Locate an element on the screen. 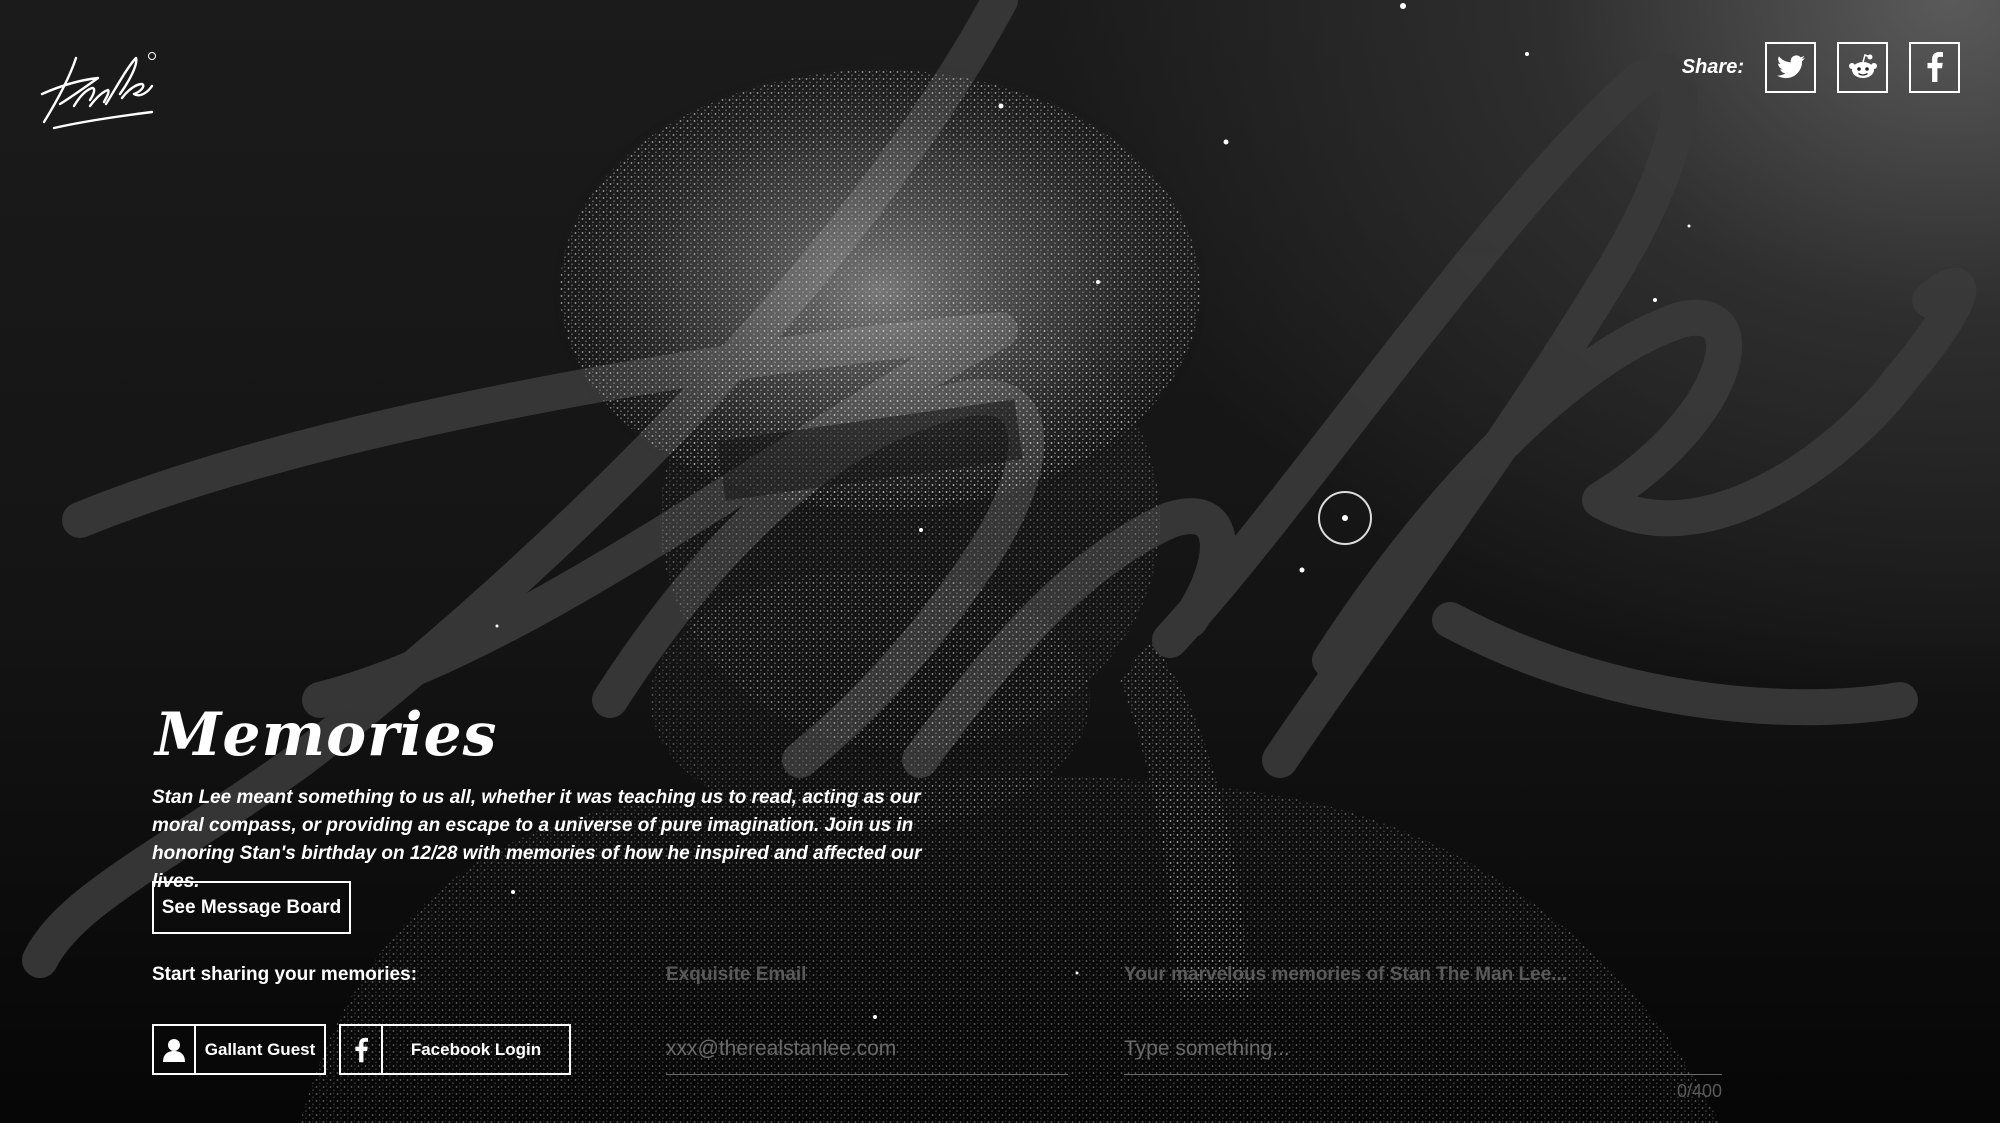 The image size is (2000, 1123). facebook-login-button: Facebook Login is located at coordinates (455, 1049).